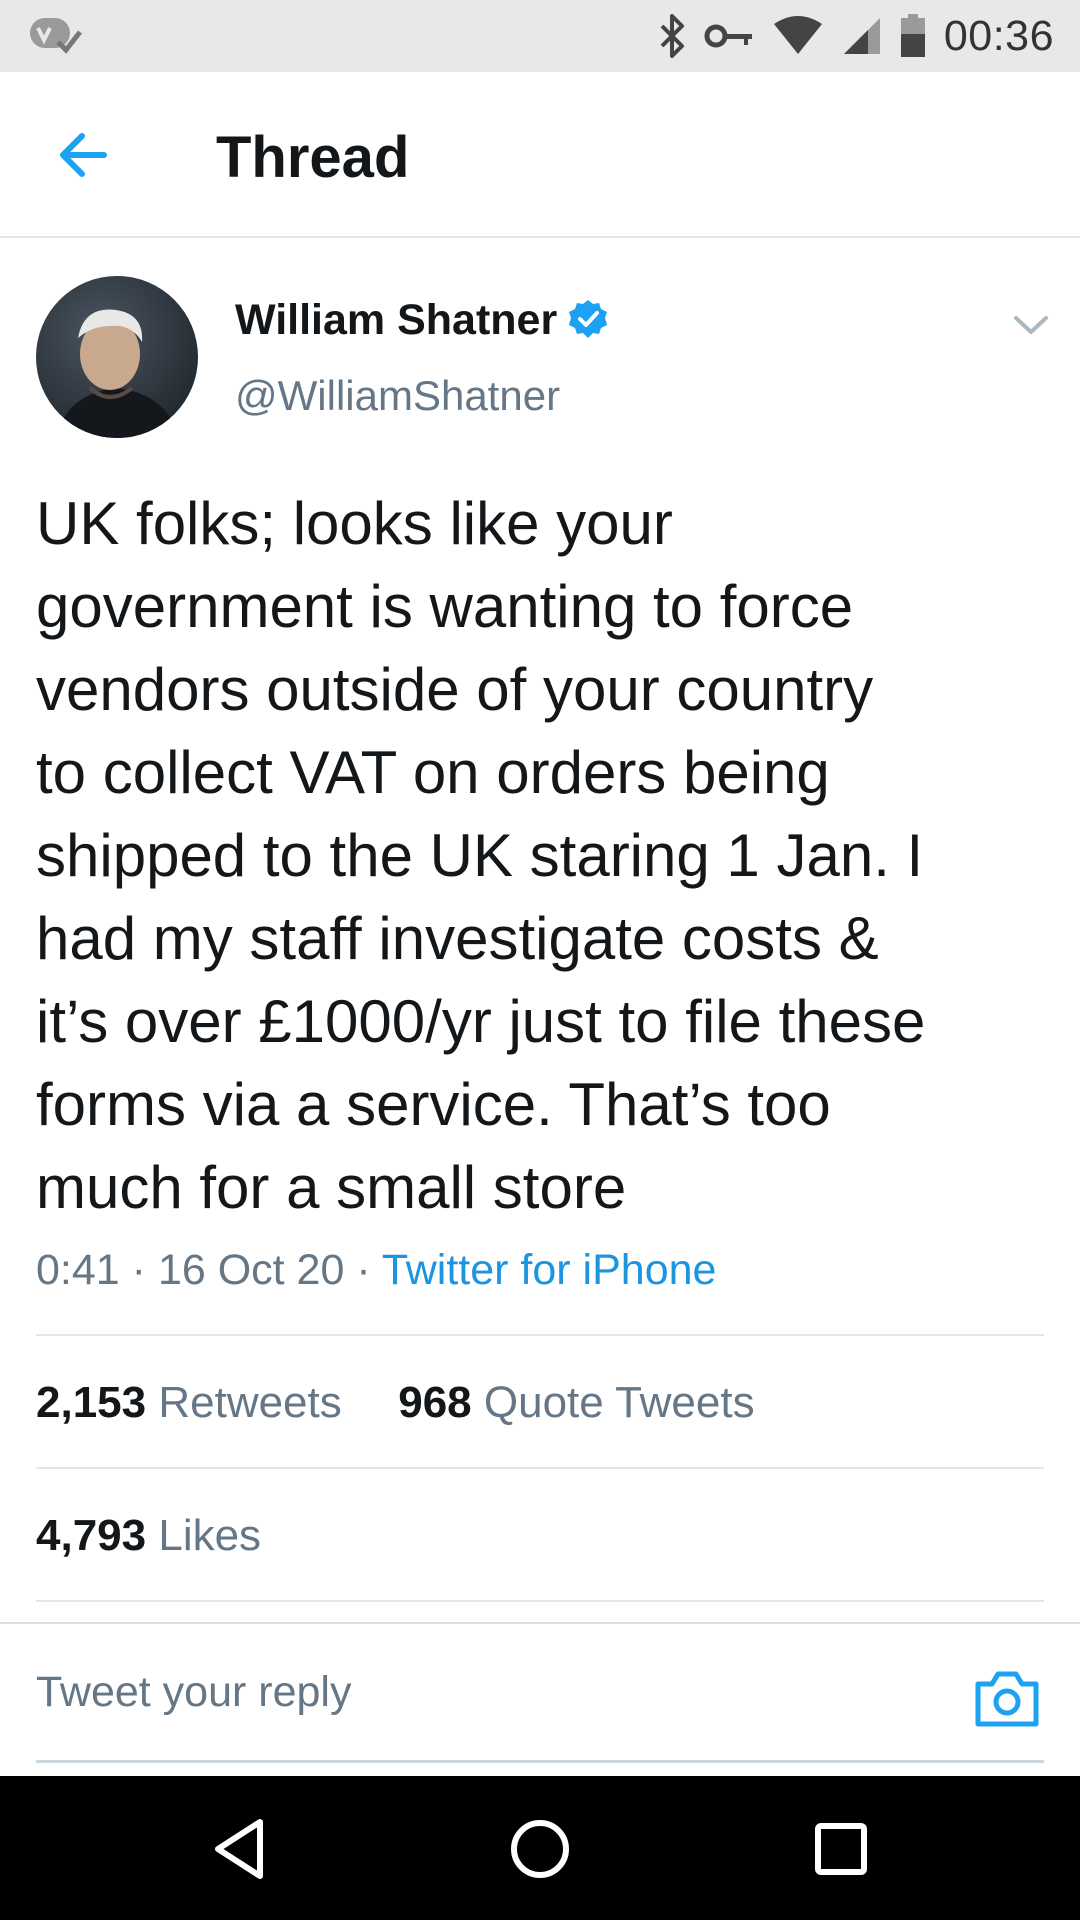 This screenshot has height=1920, width=1080. I want to click on tweet-source-link: Twitter for iPhone, so click(549, 1270).